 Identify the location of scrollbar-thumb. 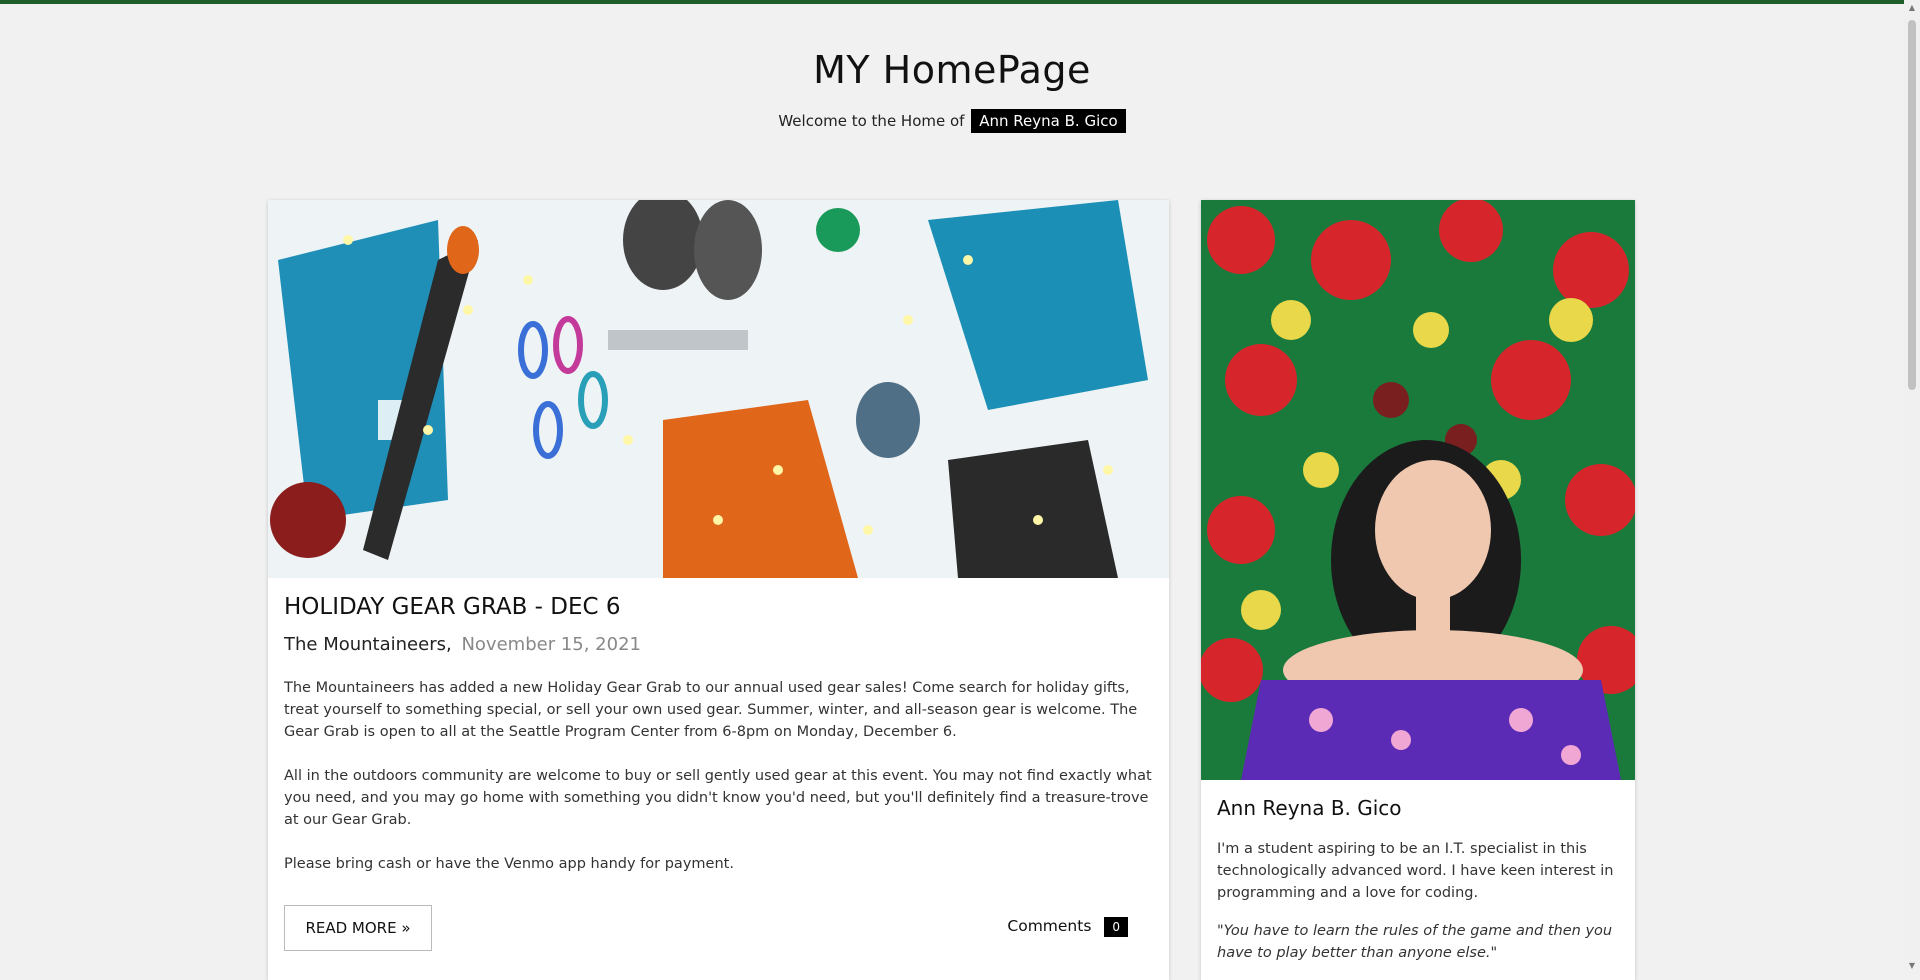
(1912, 205).